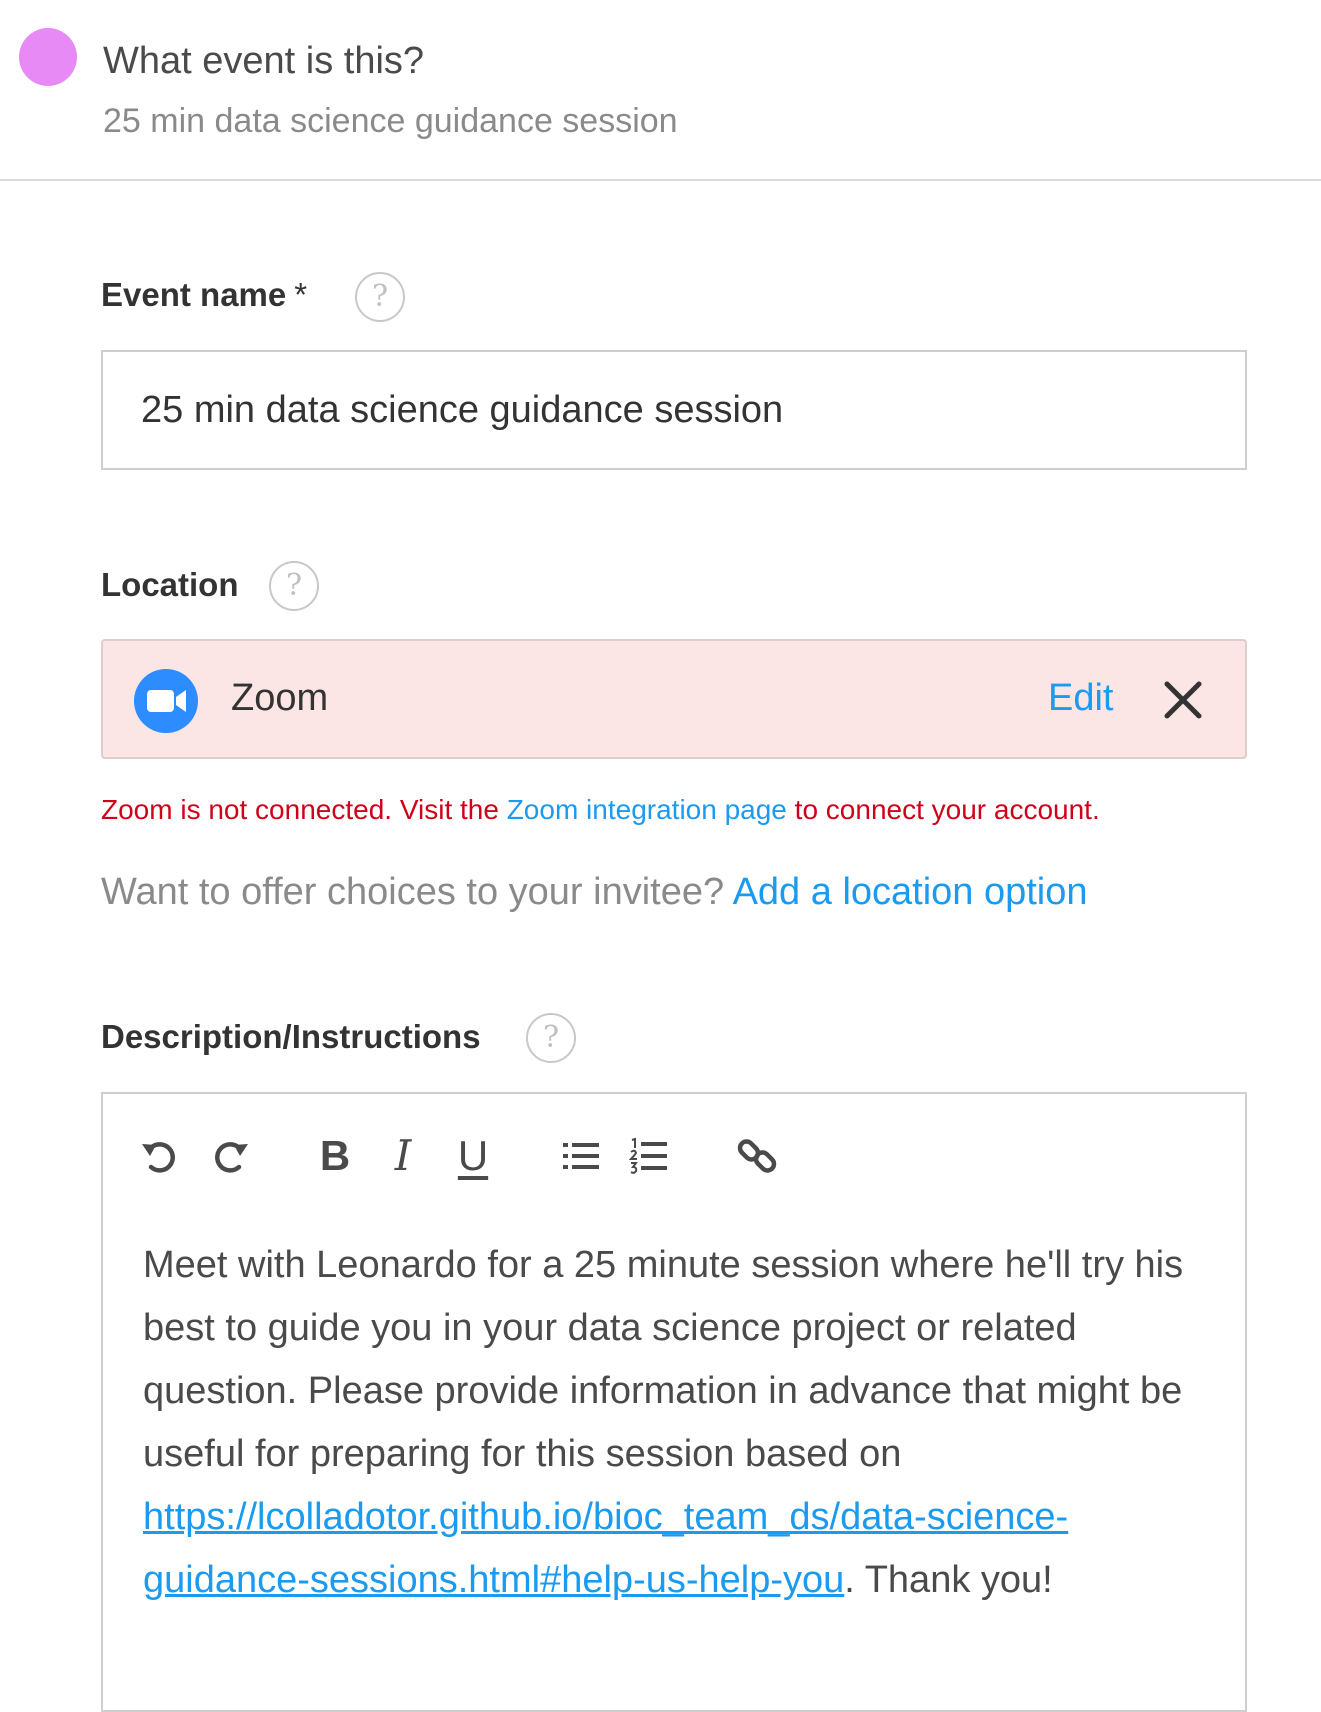 This screenshot has width=1321, height=1712. What do you see at coordinates (649, 1156) in the screenshot?
I see `numbered-list-icon` at bounding box center [649, 1156].